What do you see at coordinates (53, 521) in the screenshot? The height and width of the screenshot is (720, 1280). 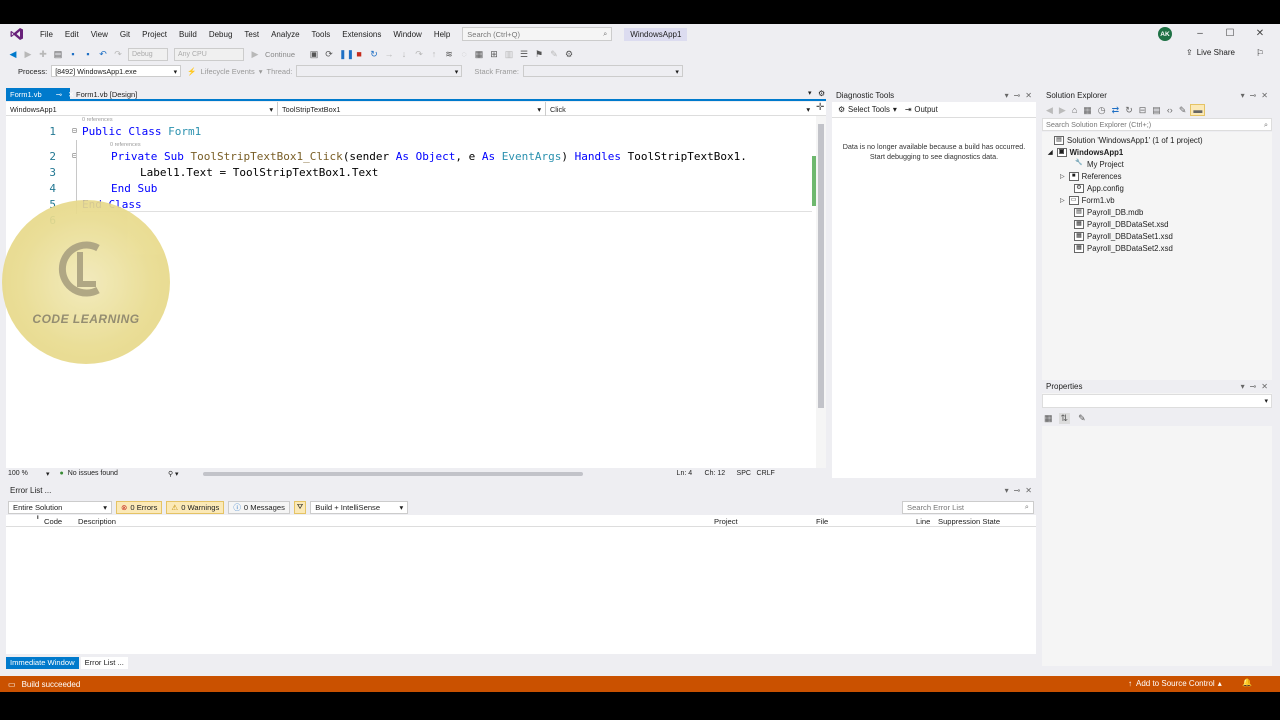 I see `column-code: Code` at bounding box center [53, 521].